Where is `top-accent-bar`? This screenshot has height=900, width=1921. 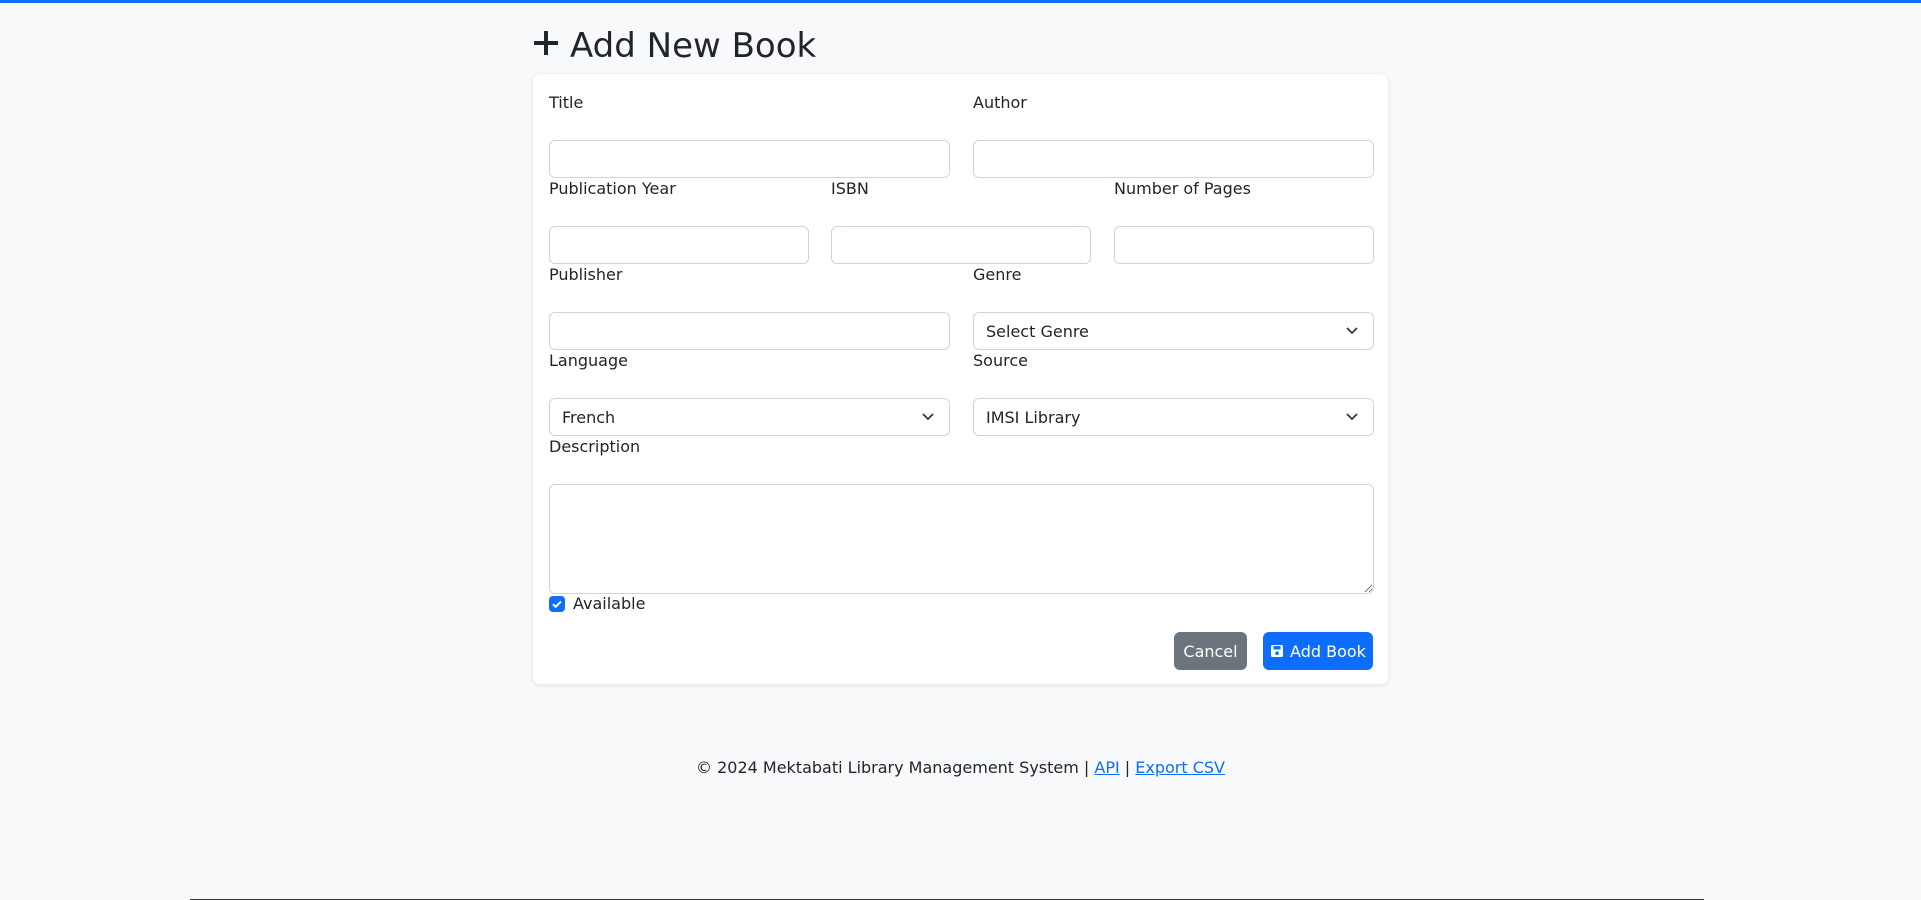 top-accent-bar is located at coordinates (960, 1).